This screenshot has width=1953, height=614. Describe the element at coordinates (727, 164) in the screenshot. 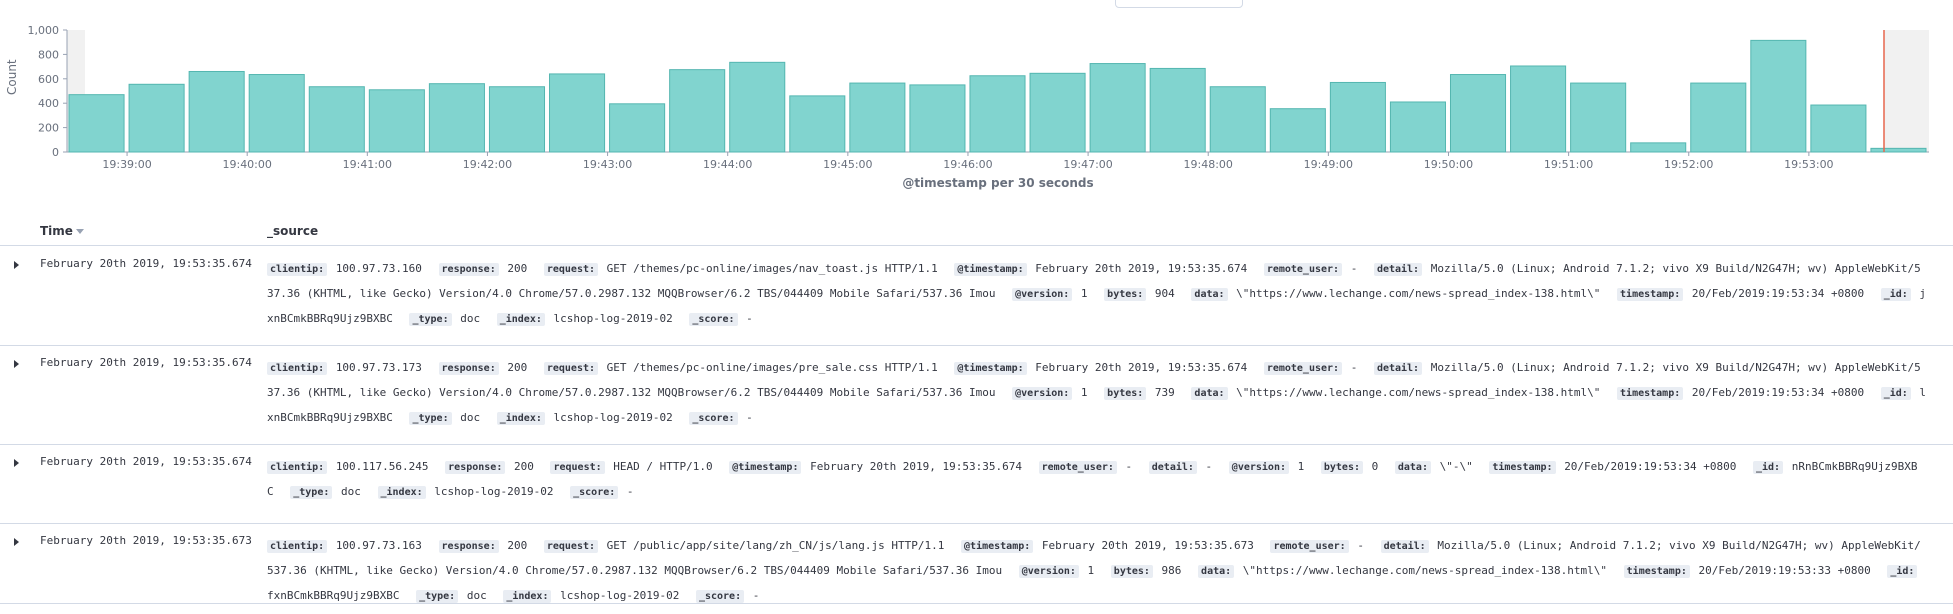

I see `x-tick-label: 19:44:00` at that location.